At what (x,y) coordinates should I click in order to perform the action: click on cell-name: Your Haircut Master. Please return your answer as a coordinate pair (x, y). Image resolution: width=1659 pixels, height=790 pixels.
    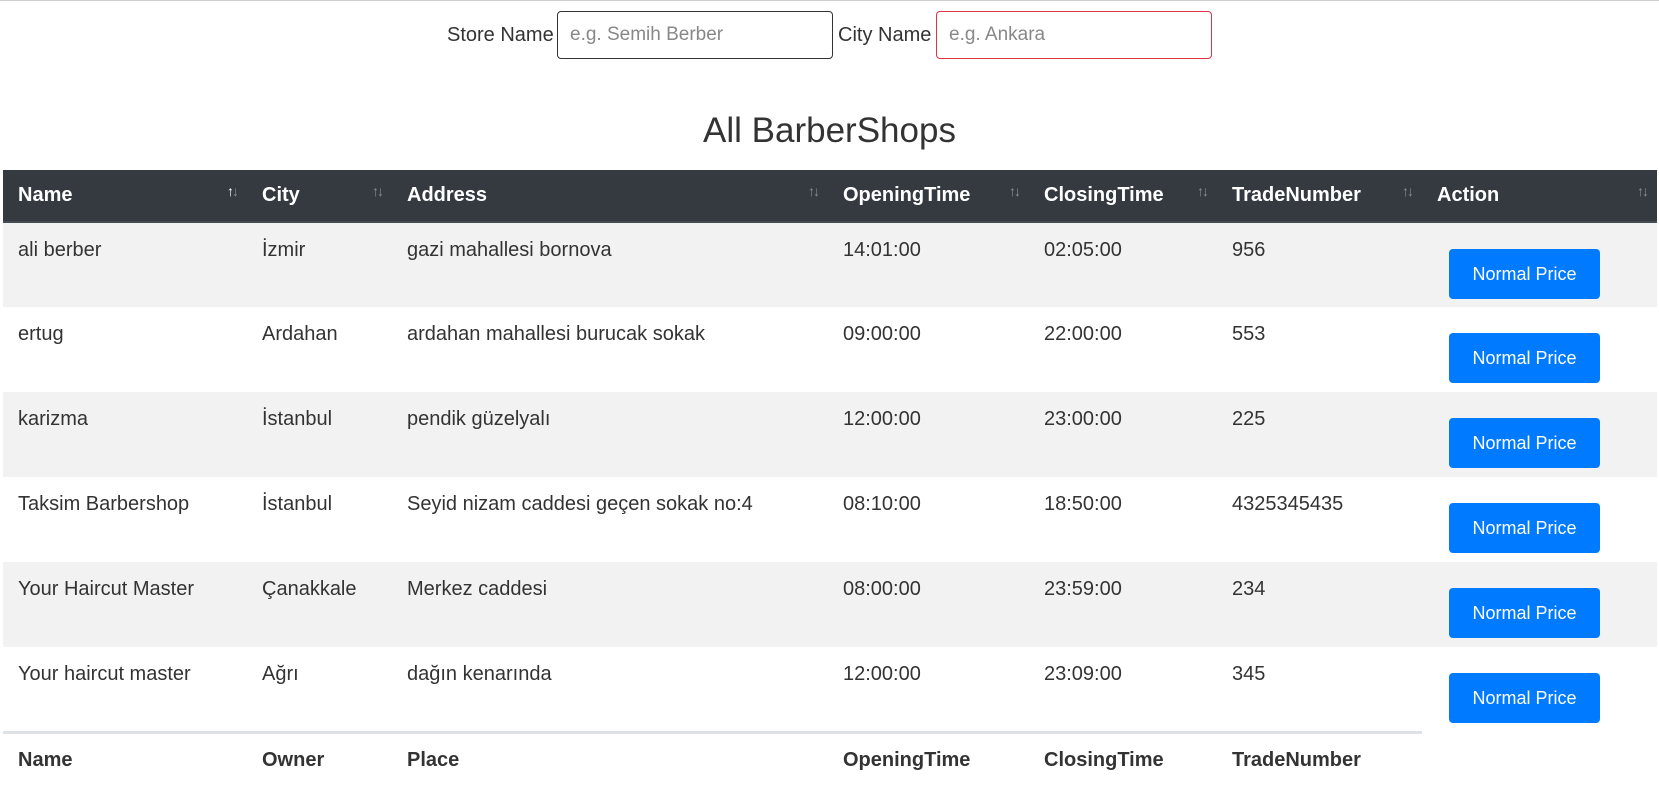
    Looking at the image, I should click on (125, 604).